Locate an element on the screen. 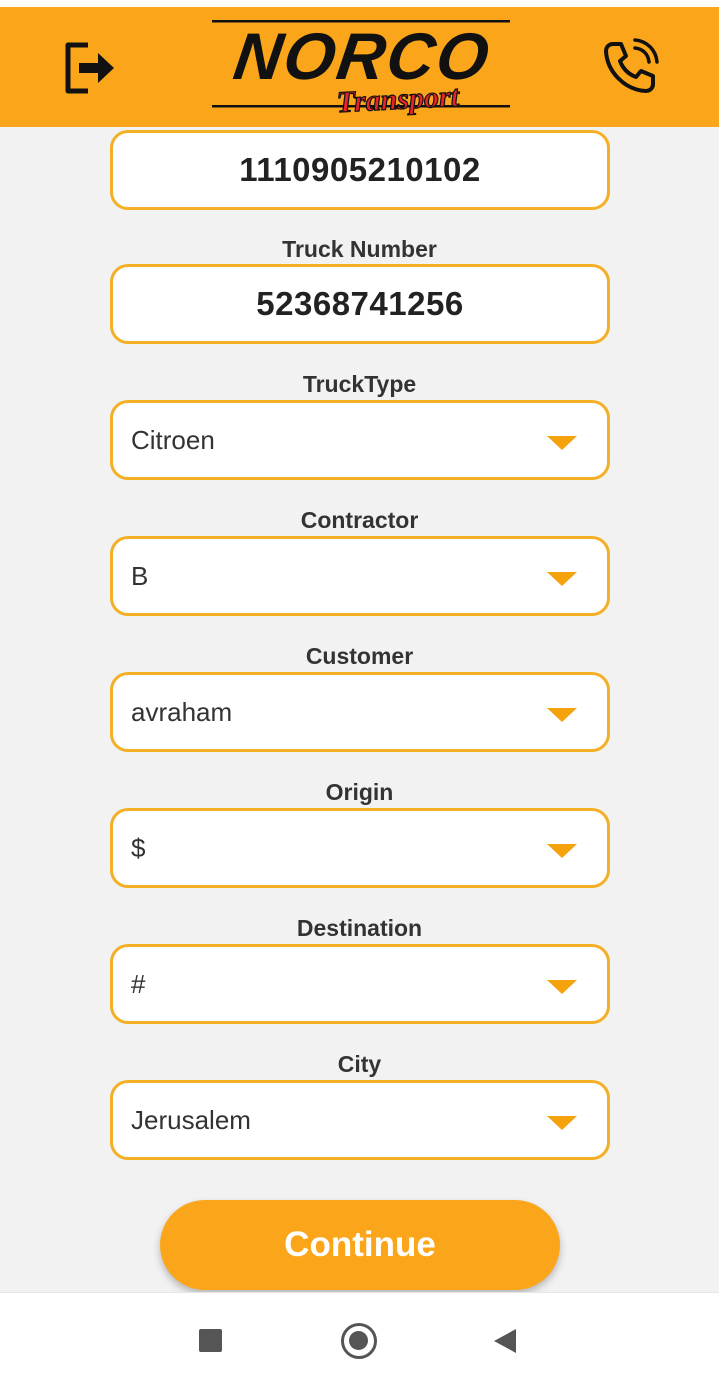 The image size is (719, 1387). id-number-value: 1110905210102 is located at coordinates (360, 169).